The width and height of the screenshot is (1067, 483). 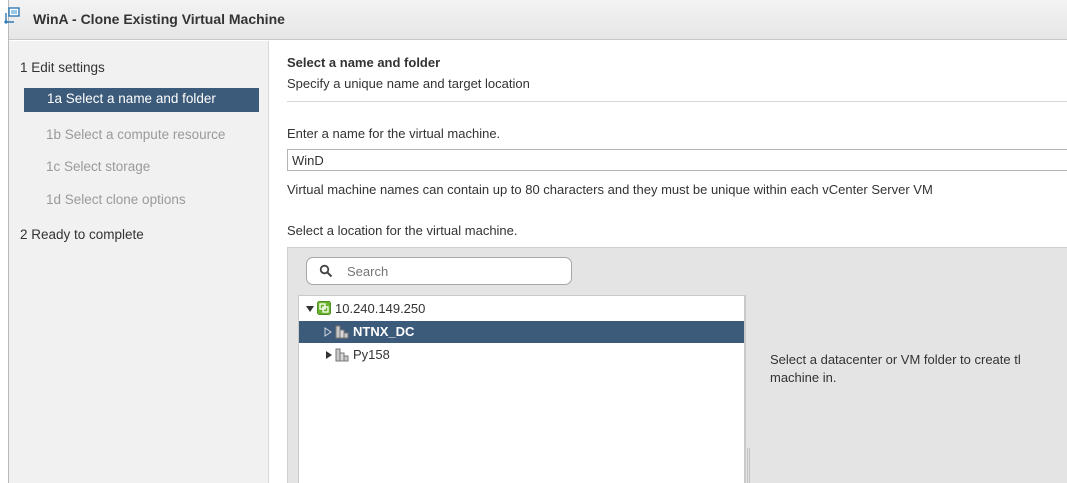 What do you see at coordinates (141, 100) in the screenshot?
I see `step-select-name-folder: 1a Select a name and folder` at bounding box center [141, 100].